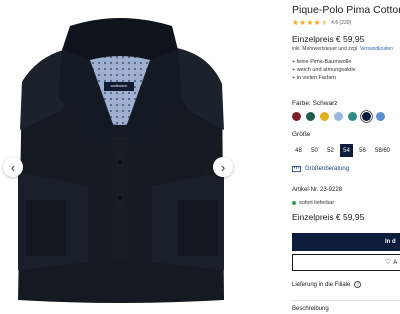 The height and width of the screenshot is (314, 400). What do you see at coordinates (296, 169) in the screenshot?
I see `ruler-icon` at bounding box center [296, 169].